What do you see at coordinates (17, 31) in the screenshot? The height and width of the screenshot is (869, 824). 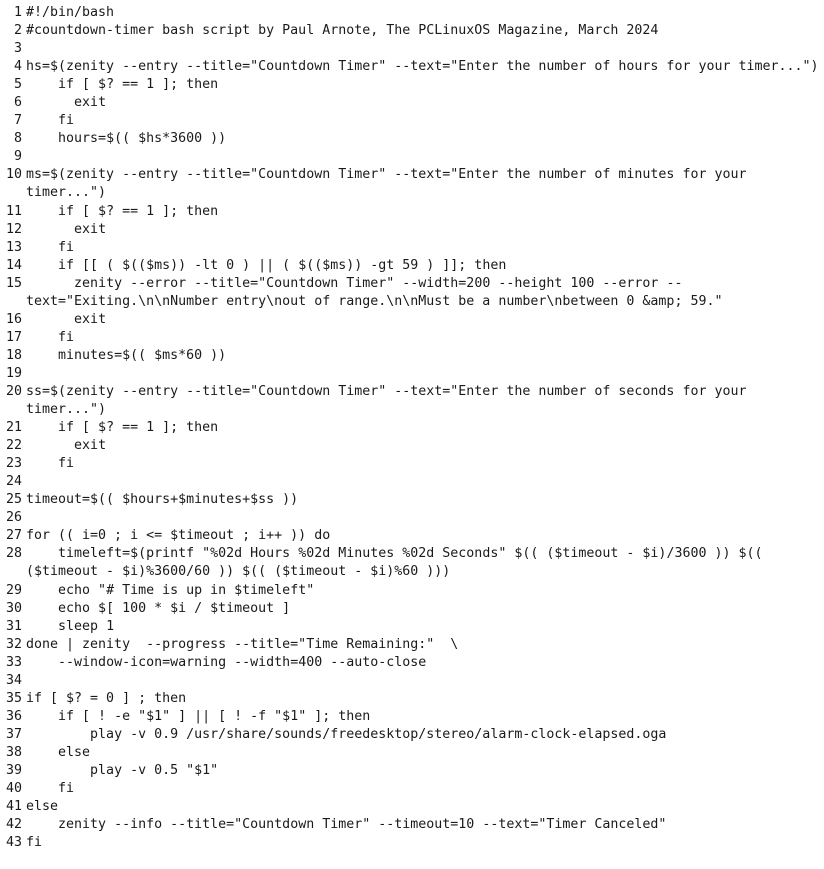 I see `line-number: 2` at bounding box center [17, 31].